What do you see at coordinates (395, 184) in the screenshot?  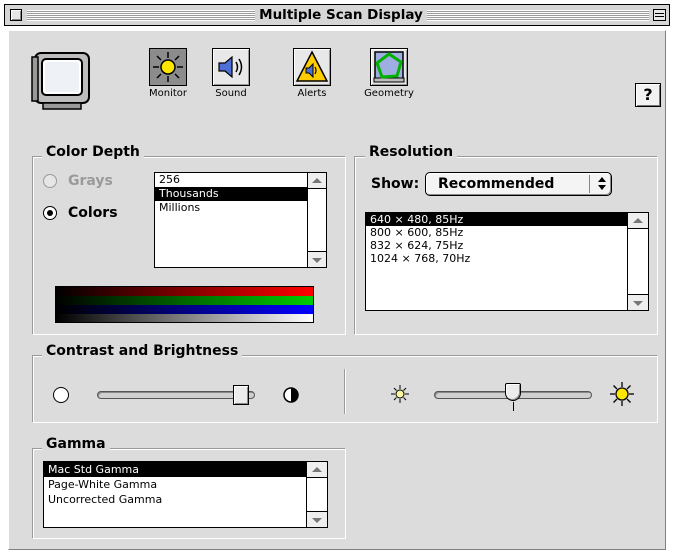 I see `show-label: Show:` at bounding box center [395, 184].